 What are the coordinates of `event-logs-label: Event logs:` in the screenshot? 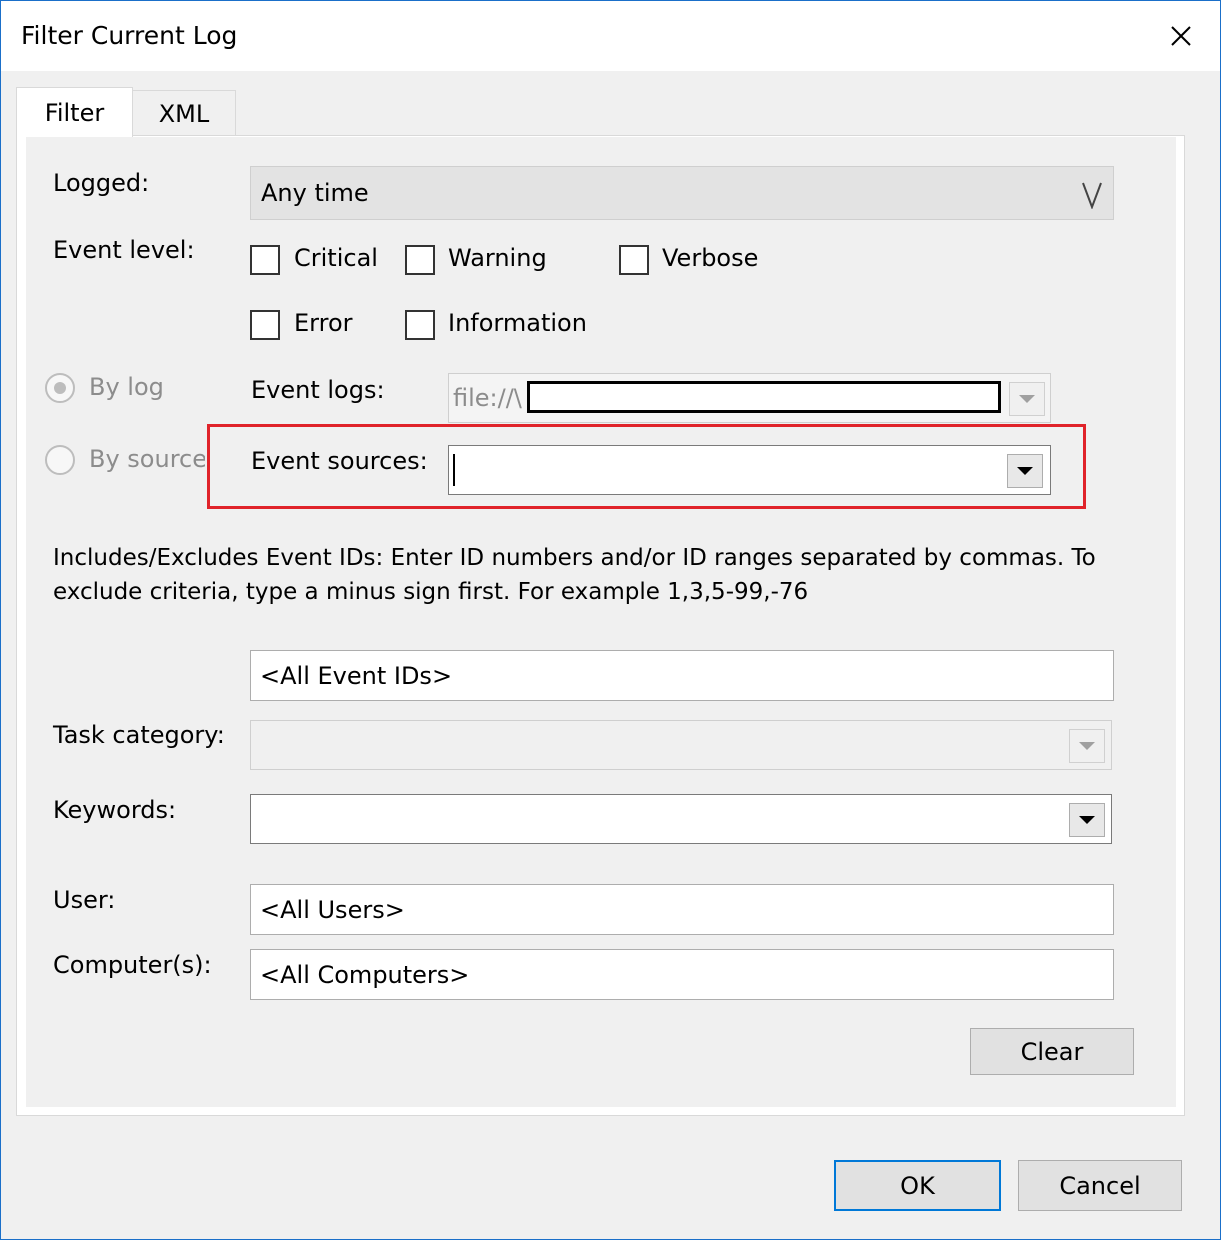 It's located at (318, 390).